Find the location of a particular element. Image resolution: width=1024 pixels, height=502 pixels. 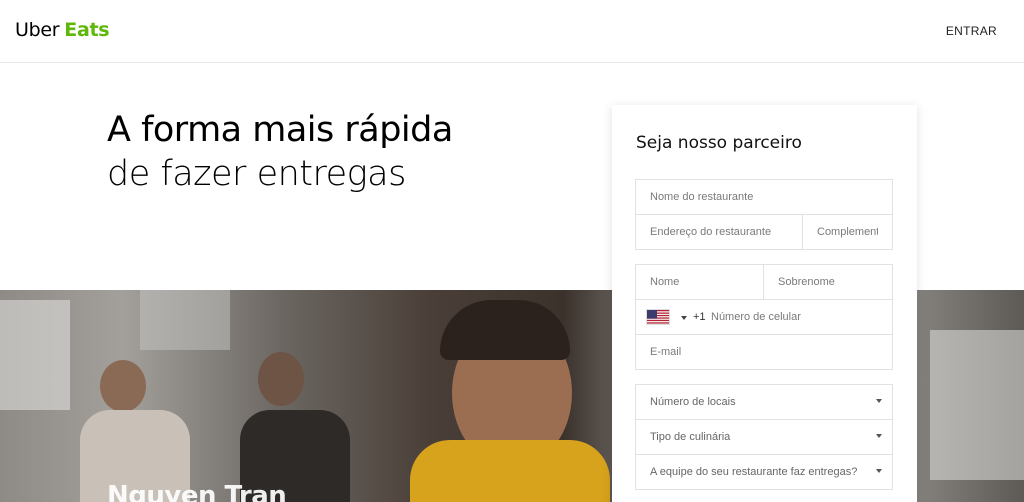

locations-select: Número de locais is located at coordinates (764, 402).